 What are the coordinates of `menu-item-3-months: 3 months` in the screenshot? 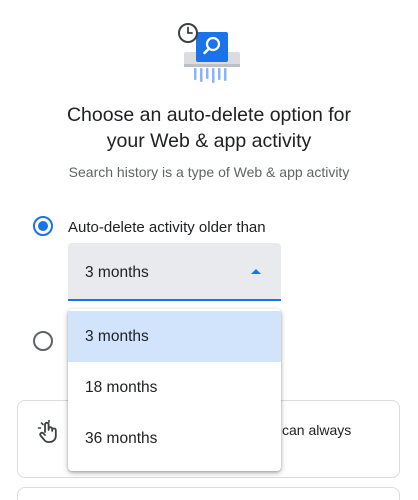 It's located at (174, 336).